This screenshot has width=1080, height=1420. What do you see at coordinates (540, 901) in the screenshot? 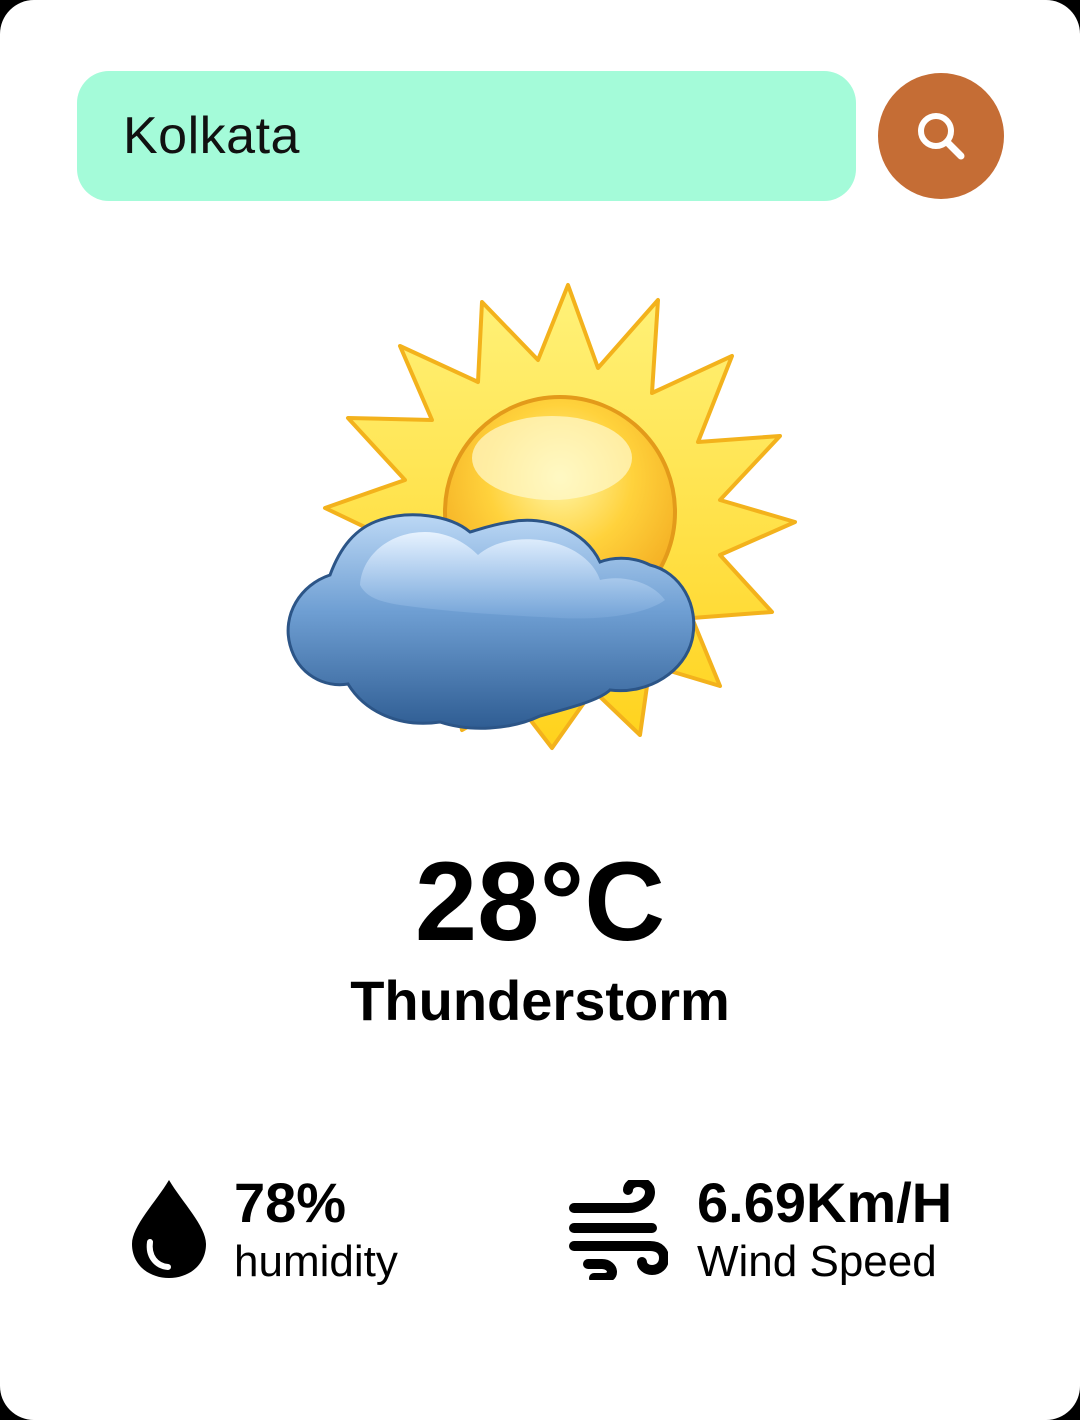
I see `temperature: 28°C` at bounding box center [540, 901].